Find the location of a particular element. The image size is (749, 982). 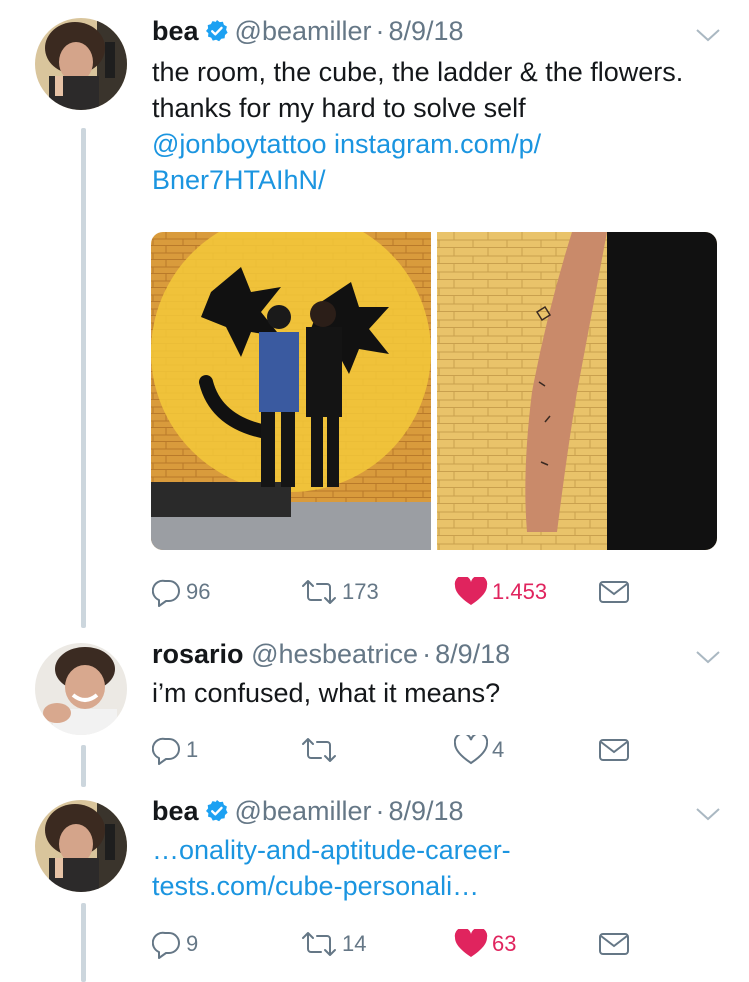

like-button: 1.453 is located at coordinates (500, 592).